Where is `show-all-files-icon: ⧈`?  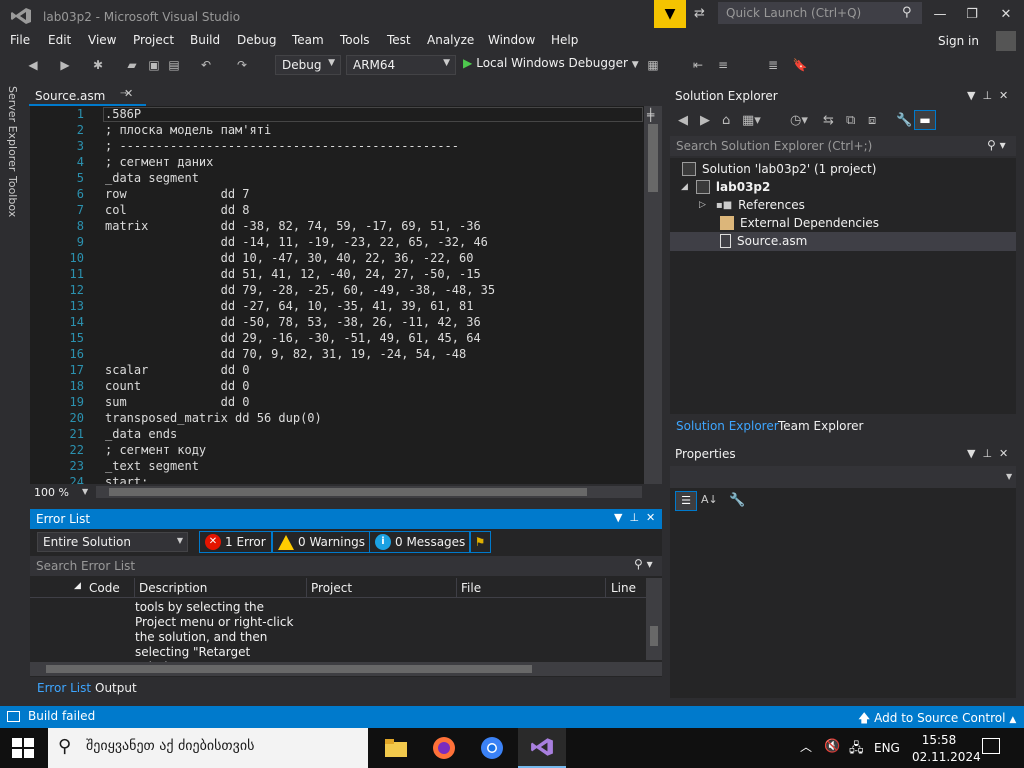 show-all-files-icon: ⧈ is located at coordinates (872, 120).